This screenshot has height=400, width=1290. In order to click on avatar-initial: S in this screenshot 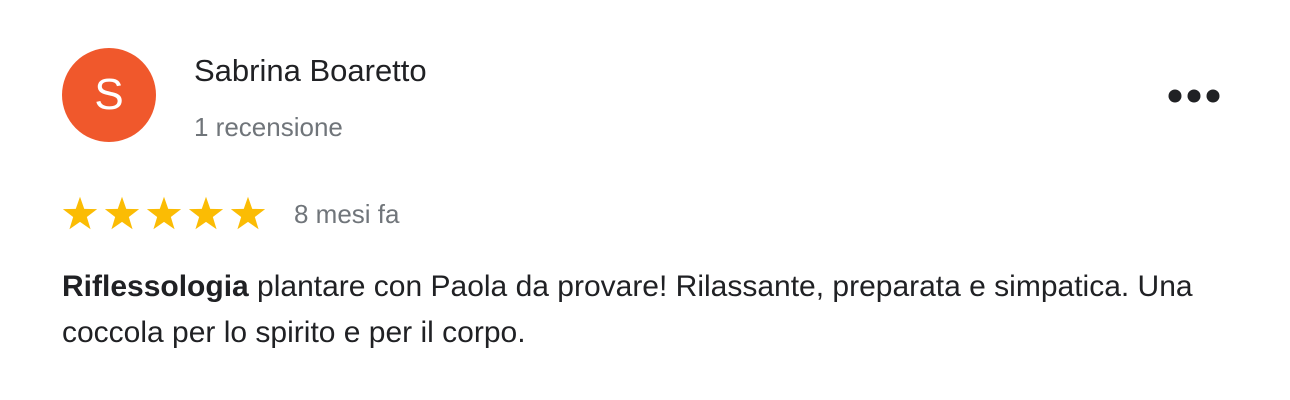, I will do `click(109, 94)`.